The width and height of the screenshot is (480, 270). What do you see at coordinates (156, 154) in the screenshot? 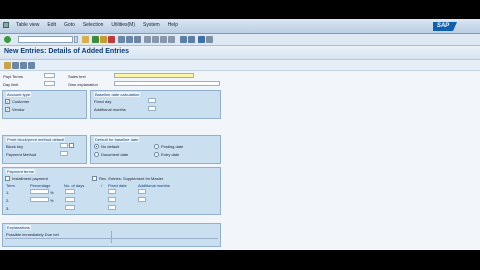
I see `entry-date-radio` at bounding box center [156, 154].